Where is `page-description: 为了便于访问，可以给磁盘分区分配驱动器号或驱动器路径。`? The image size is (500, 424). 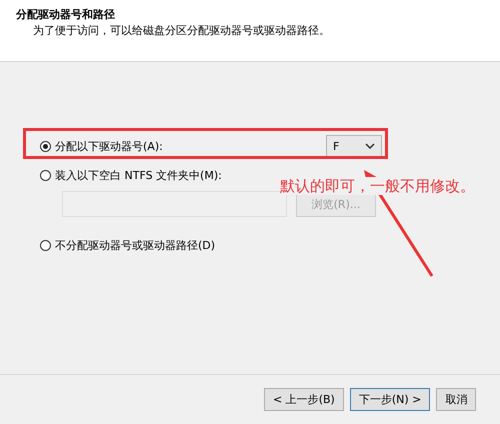
page-description: 为了便于访问，可以给磁盘分区分配驱动器号或驱动器路径。 is located at coordinates (181, 31).